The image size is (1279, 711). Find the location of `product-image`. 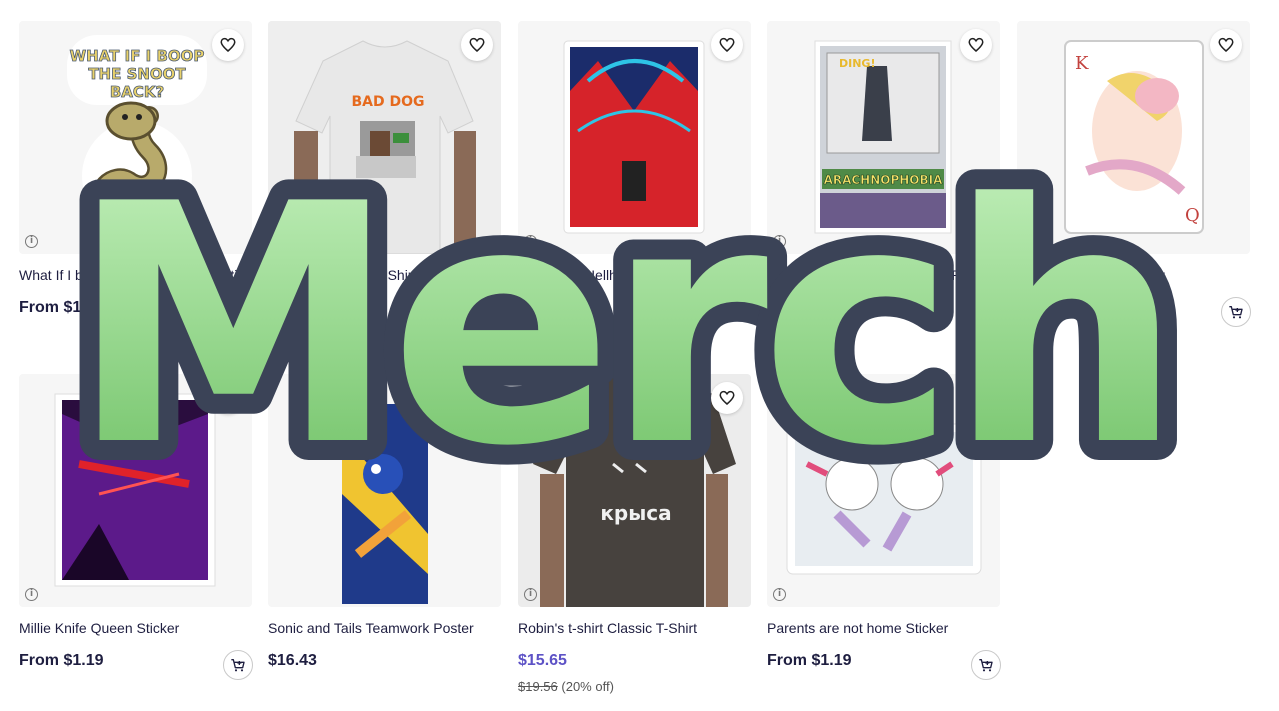

product-image is located at coordinates (384, 490).